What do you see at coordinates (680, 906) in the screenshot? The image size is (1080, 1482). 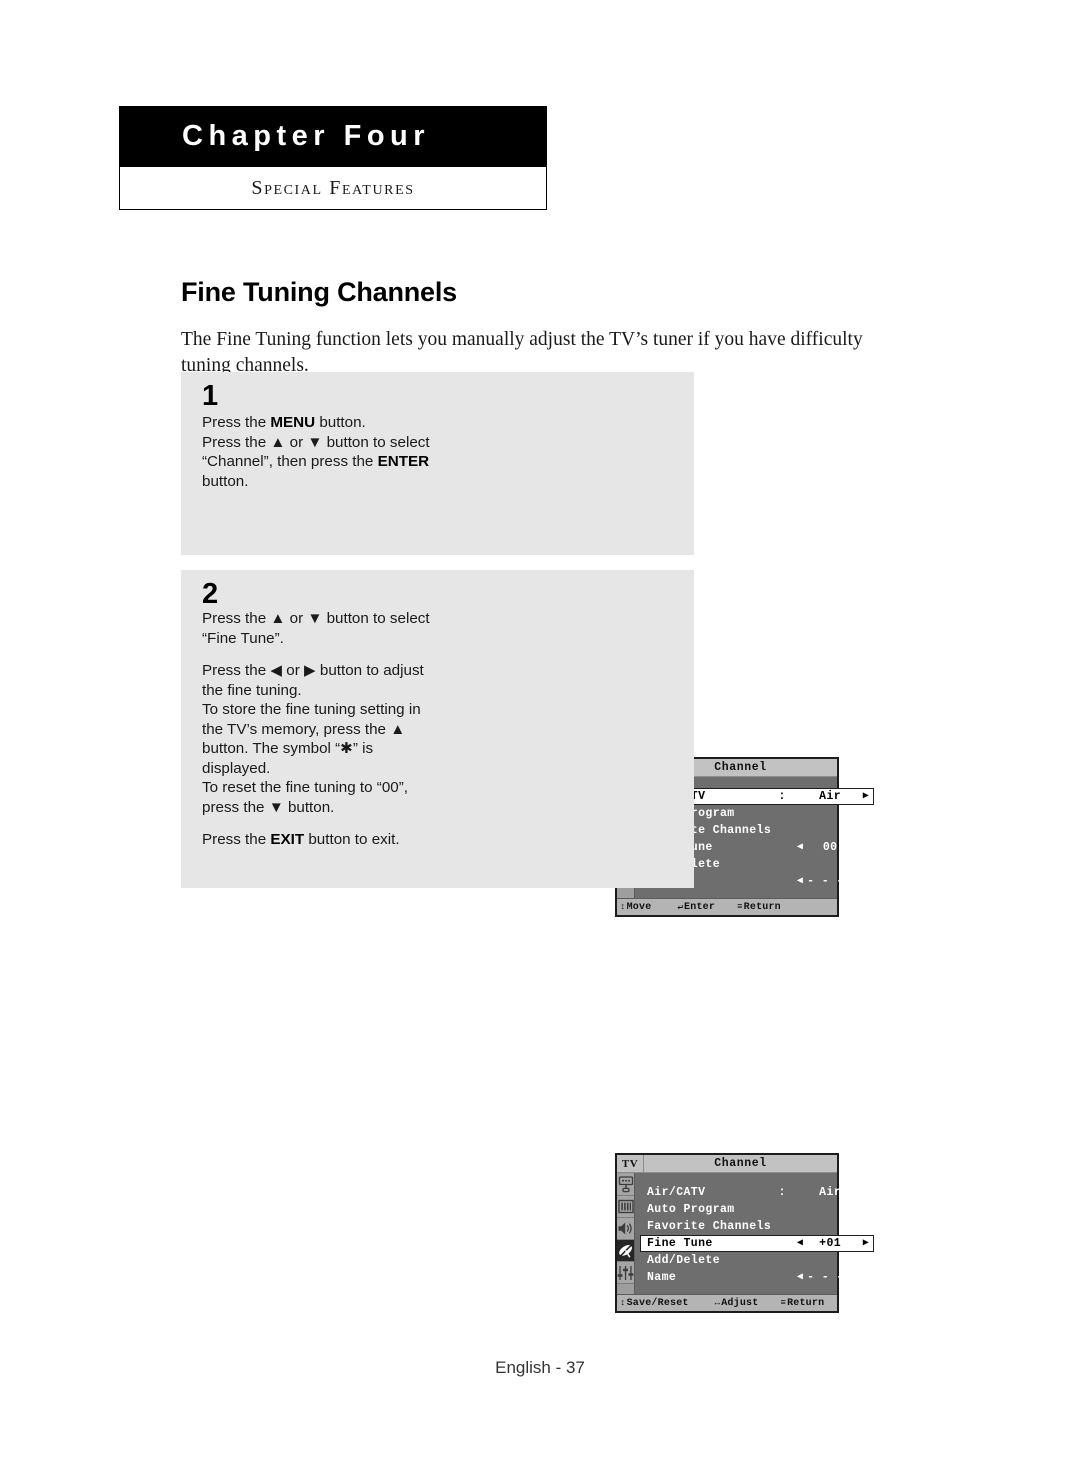 I see `enter-key-icon: ↵` at bounding box center [680, 906].